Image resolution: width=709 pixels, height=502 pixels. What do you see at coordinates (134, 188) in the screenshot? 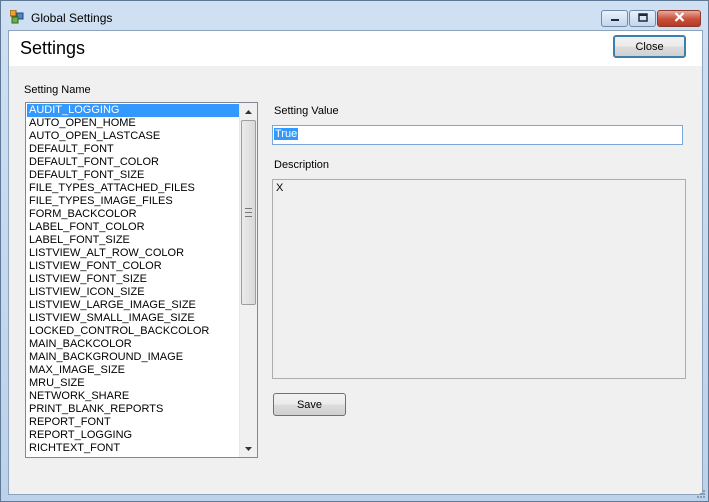
I see `list-item: FILE_TYPES_ATTACHED_FILES` at bounding box center [134, 188].